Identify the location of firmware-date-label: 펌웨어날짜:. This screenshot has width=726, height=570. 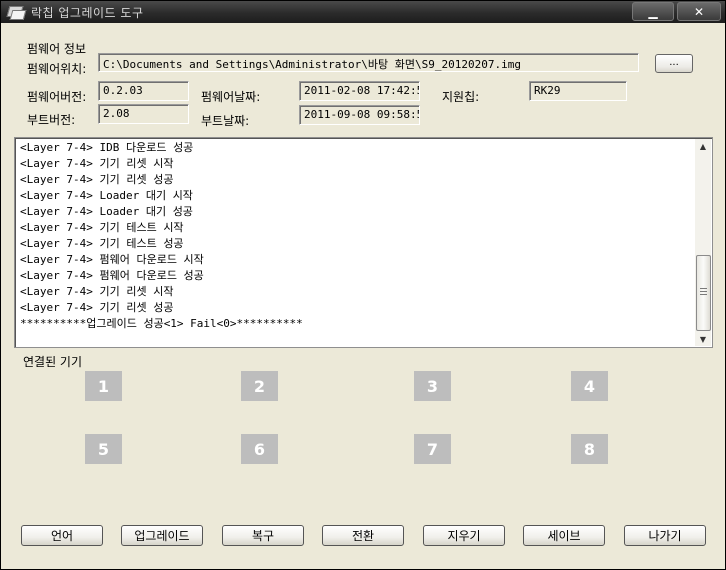
(231, 97).